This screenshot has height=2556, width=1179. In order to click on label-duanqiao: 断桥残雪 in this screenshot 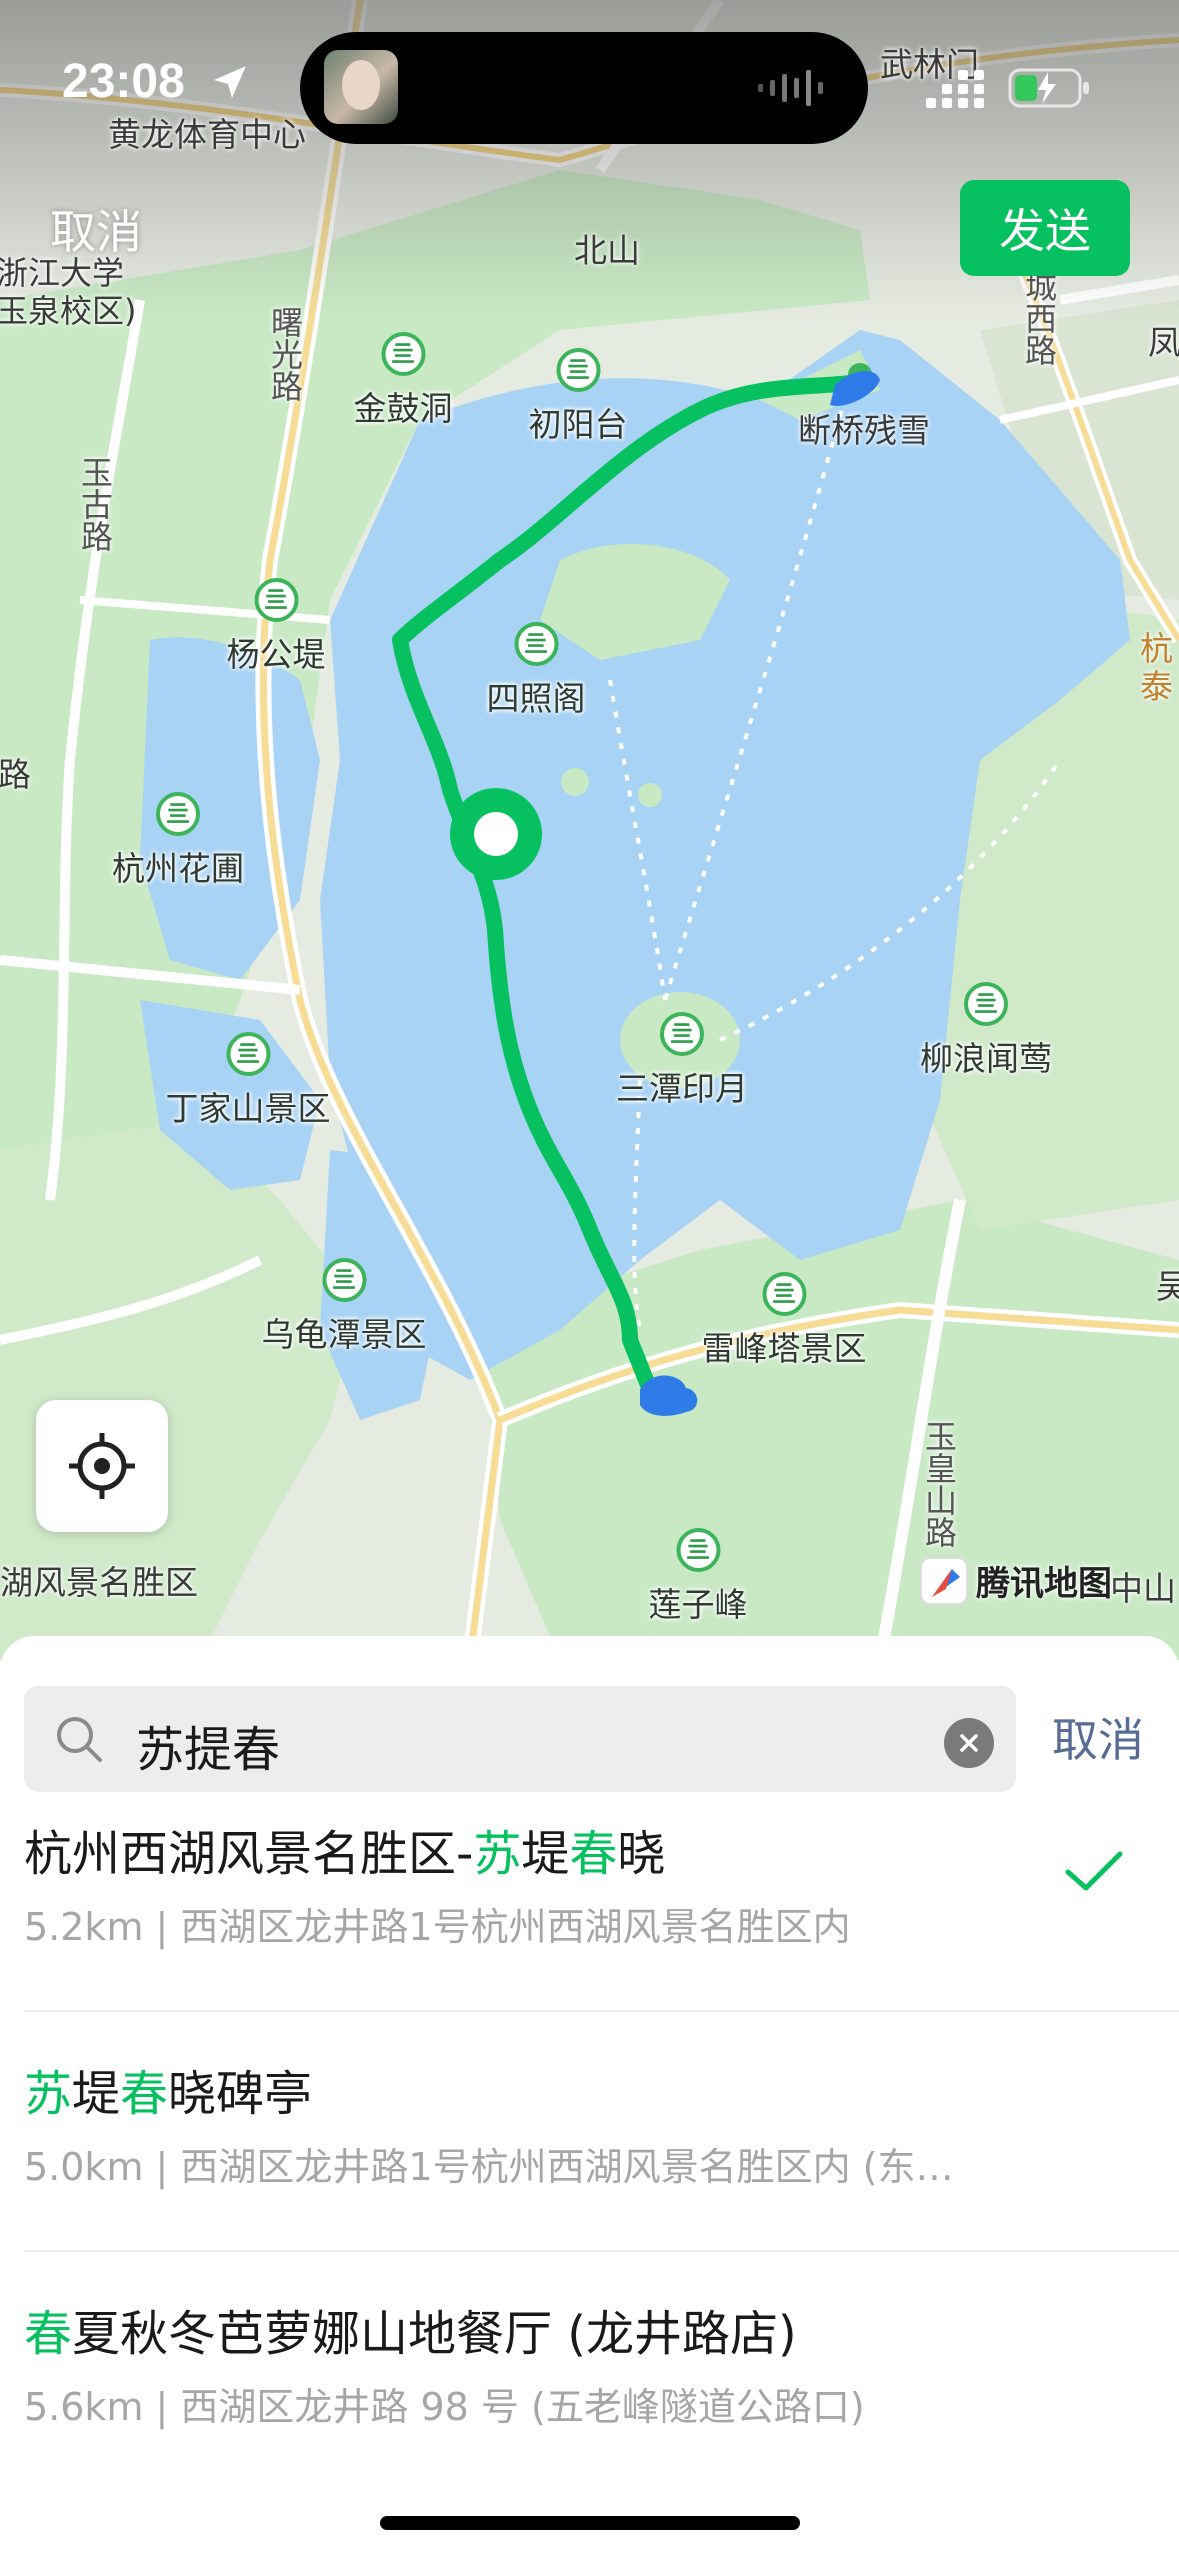, I will do `click(864, 430)`.